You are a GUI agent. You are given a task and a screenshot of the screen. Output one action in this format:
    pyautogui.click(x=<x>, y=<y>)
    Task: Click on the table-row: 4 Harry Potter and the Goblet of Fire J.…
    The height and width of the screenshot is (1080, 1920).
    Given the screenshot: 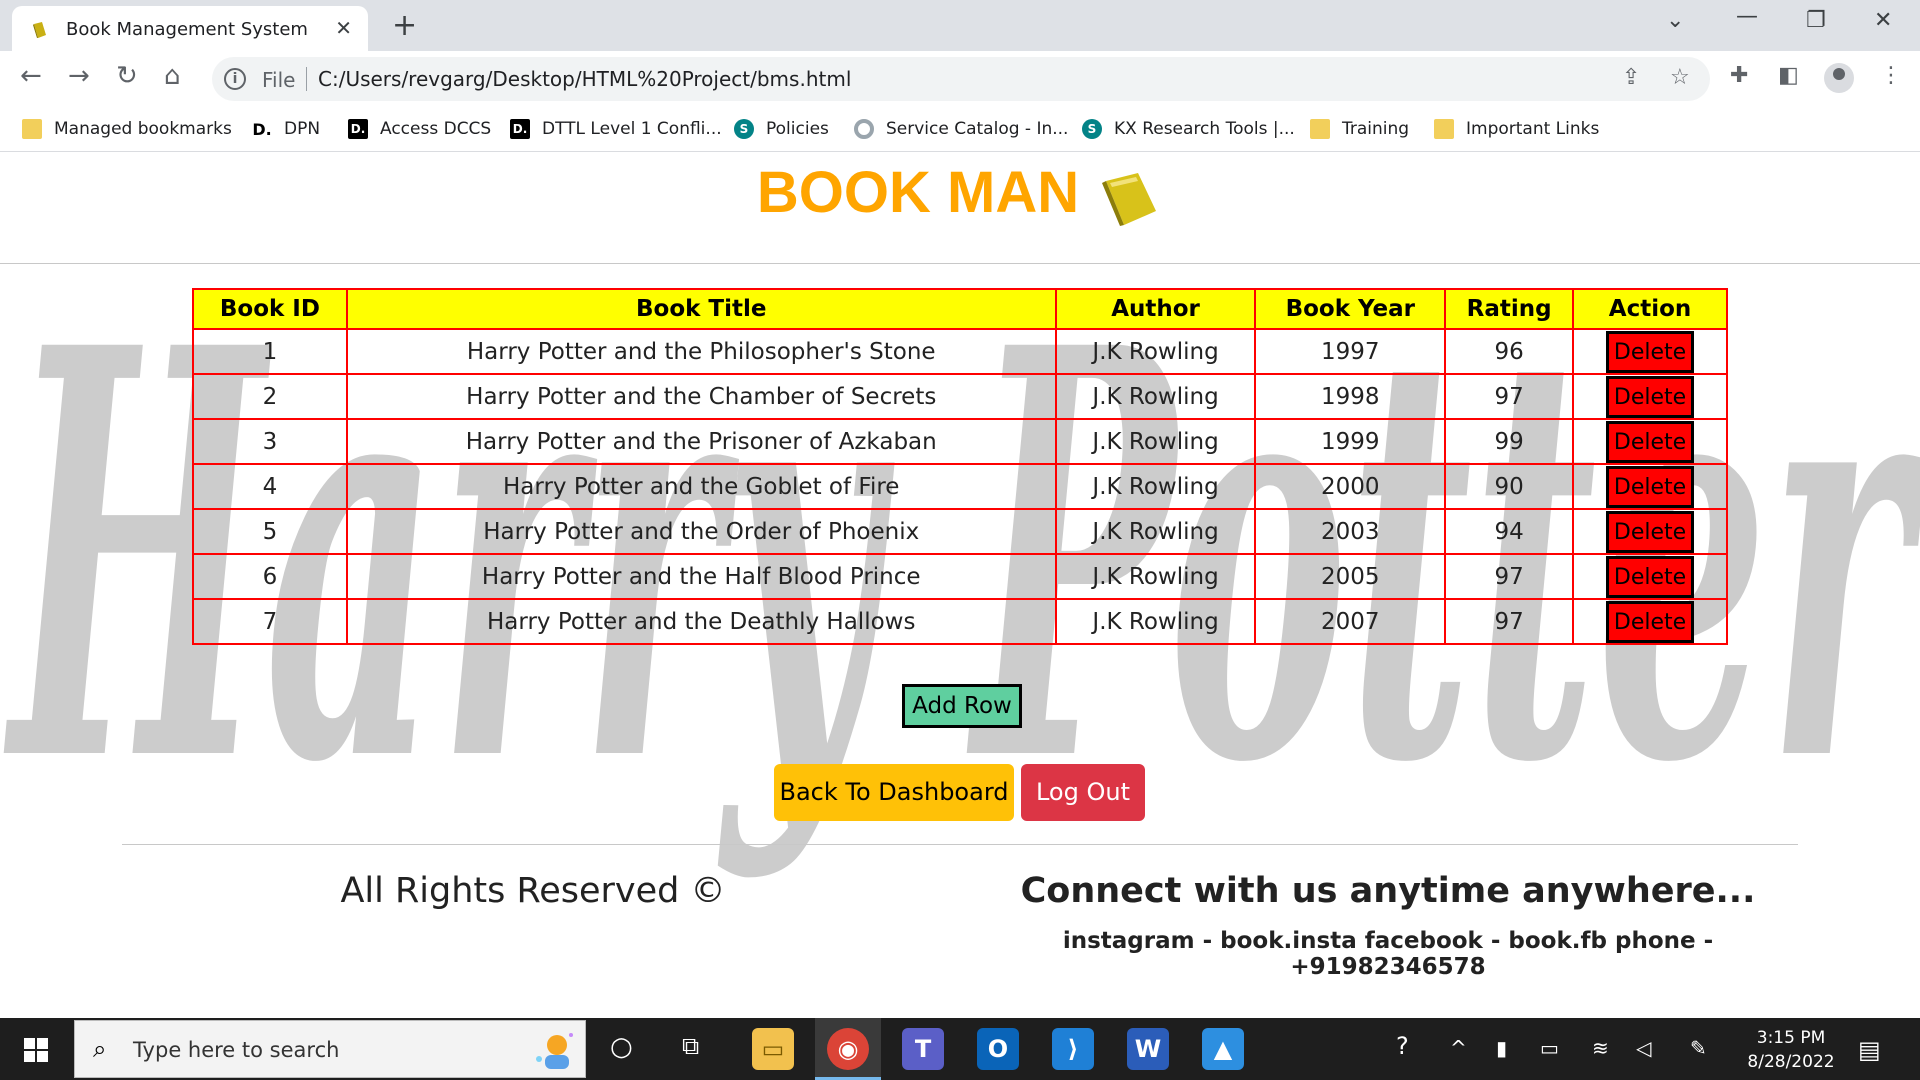 What is the action you would take?
    pyautogui.click(x=960, y=486)
    